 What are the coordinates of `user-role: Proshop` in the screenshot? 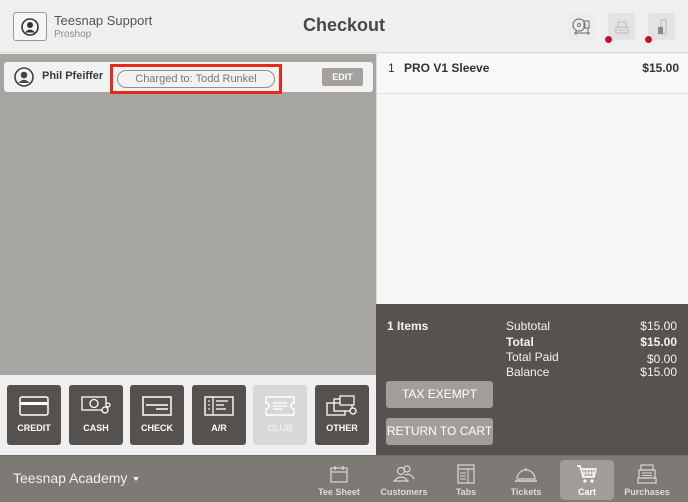 It's located at (73, 34).